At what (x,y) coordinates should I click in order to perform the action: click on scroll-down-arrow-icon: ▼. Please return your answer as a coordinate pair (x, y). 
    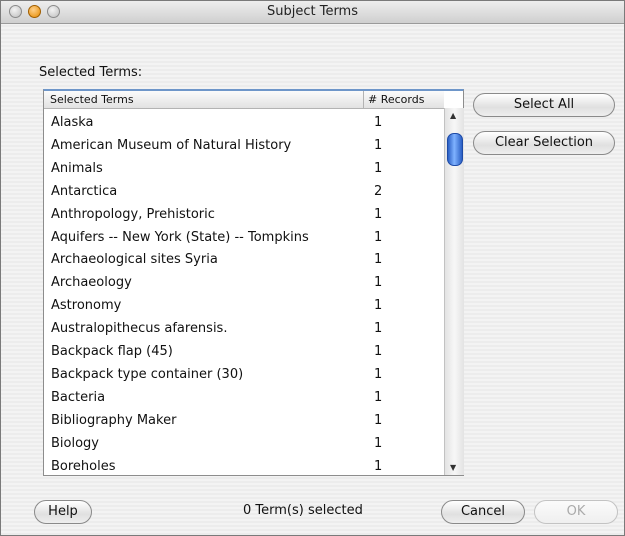
    Looking at the image, I should click on (453, 467).